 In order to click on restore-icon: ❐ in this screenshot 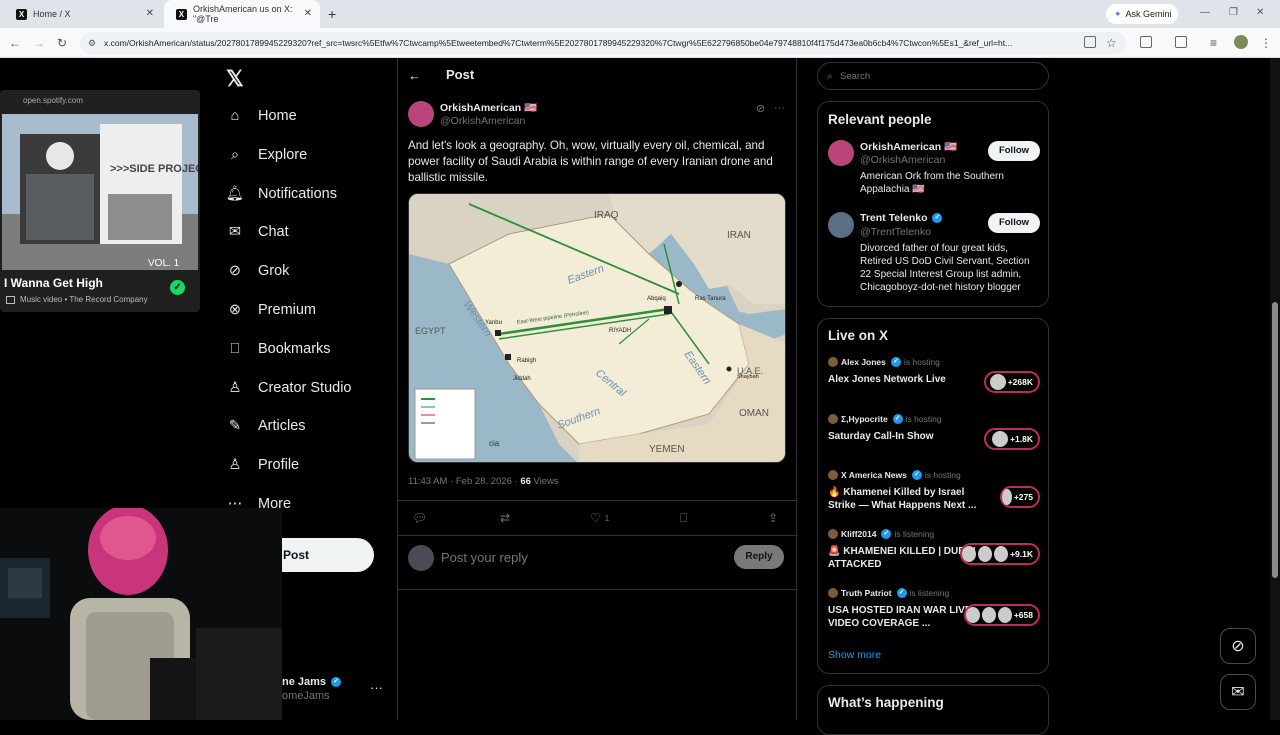, I will do `click(1233, 12)`.